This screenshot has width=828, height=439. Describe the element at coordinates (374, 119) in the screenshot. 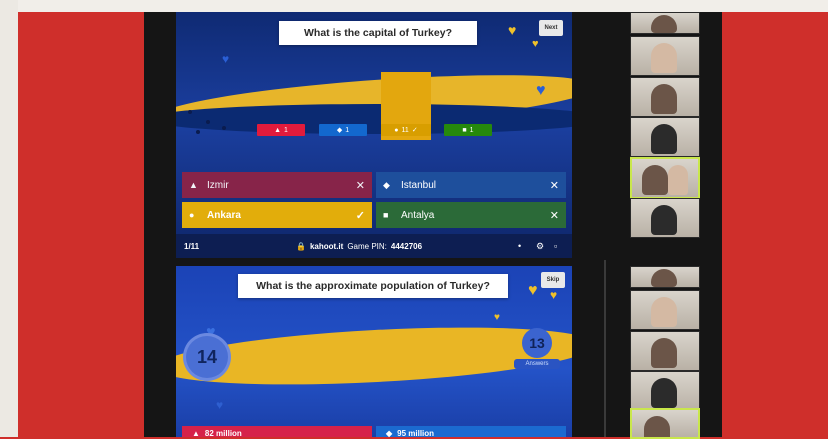

I see `decorative-wave-dark` at that location.